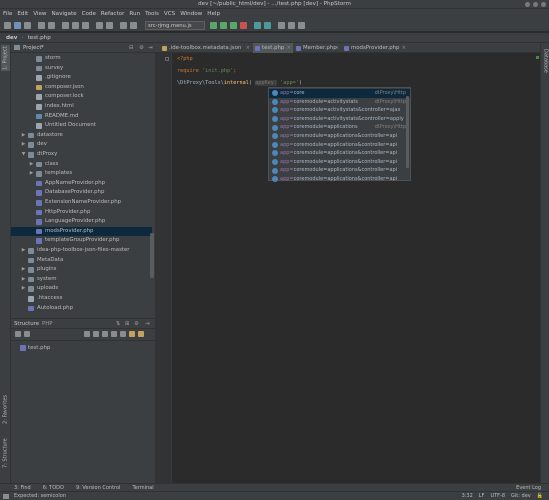 The height and width of the screenshot is (500, 549). I want to click on settings-icon, so click(281, 25).